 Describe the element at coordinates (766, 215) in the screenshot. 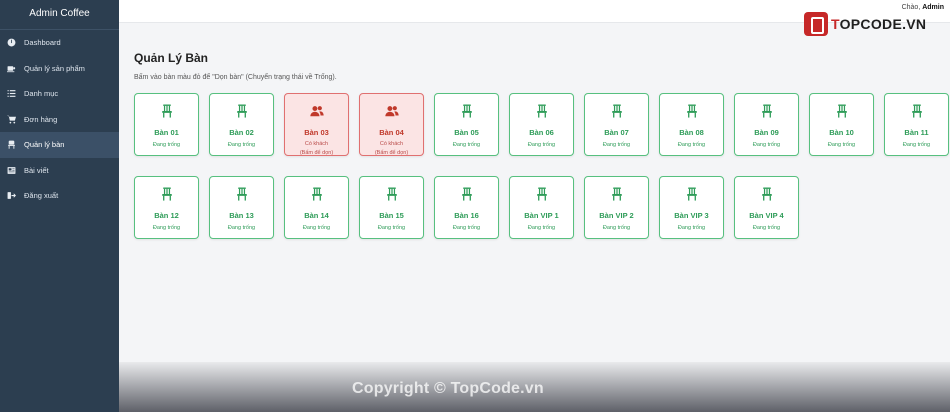

I see `table-name: Bàn VIP 4` at that location.